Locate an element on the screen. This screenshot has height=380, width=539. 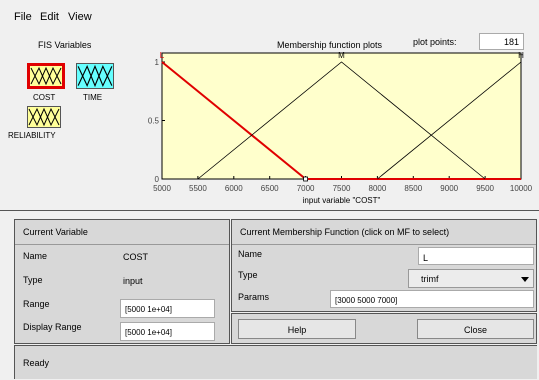
x-tick-label: 7500 is located at coordinates (342, 188).